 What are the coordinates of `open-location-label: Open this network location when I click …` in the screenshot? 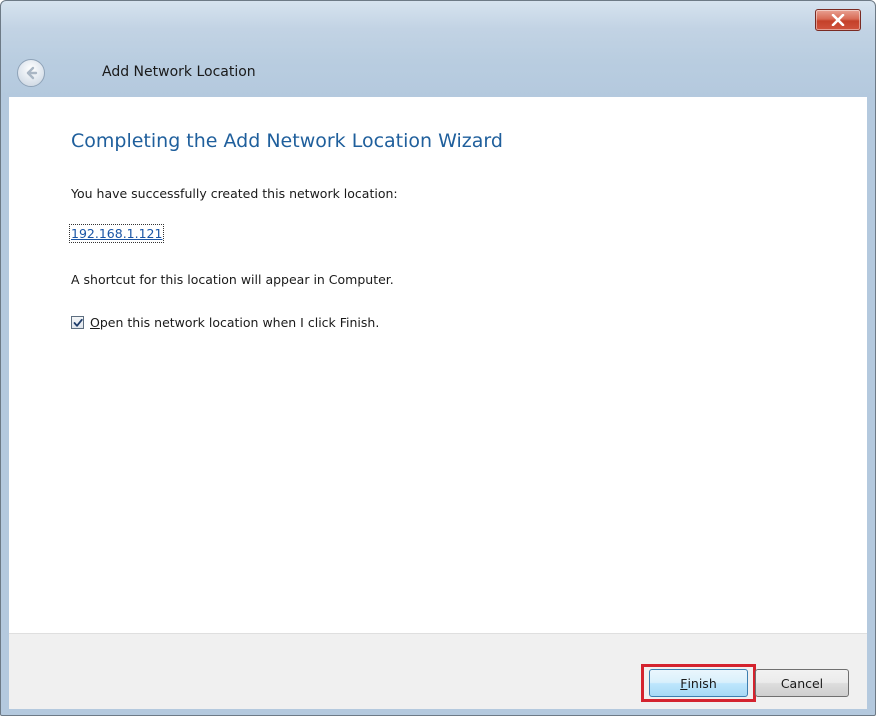 It's located at (234, 322).